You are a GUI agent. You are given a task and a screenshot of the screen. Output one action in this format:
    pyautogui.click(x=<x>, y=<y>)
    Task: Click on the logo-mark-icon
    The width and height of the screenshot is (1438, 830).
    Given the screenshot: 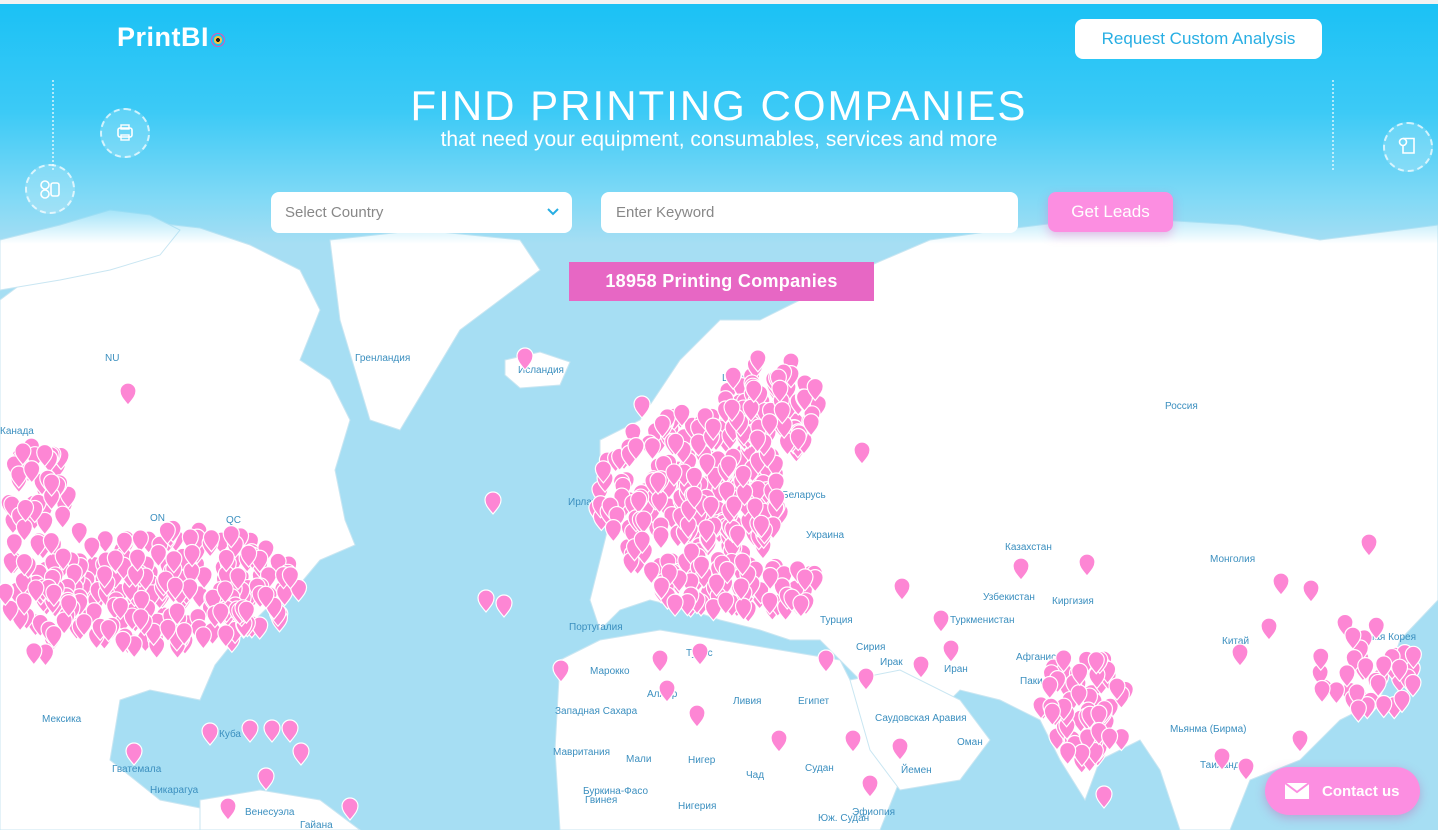 What is the action you would take?
    pyautogui.click(x=218, y=39)
    